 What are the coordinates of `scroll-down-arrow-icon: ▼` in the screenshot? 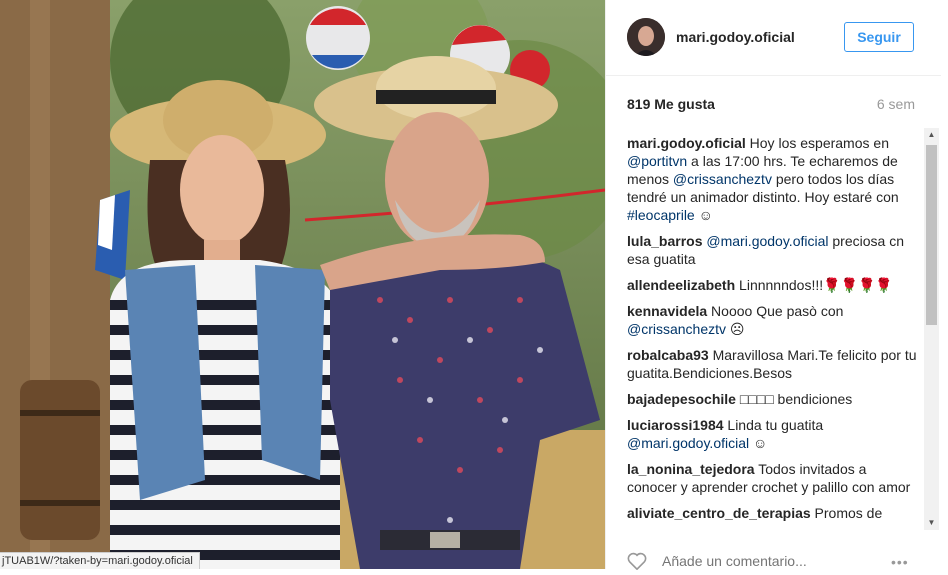 It's located at (931, 523).